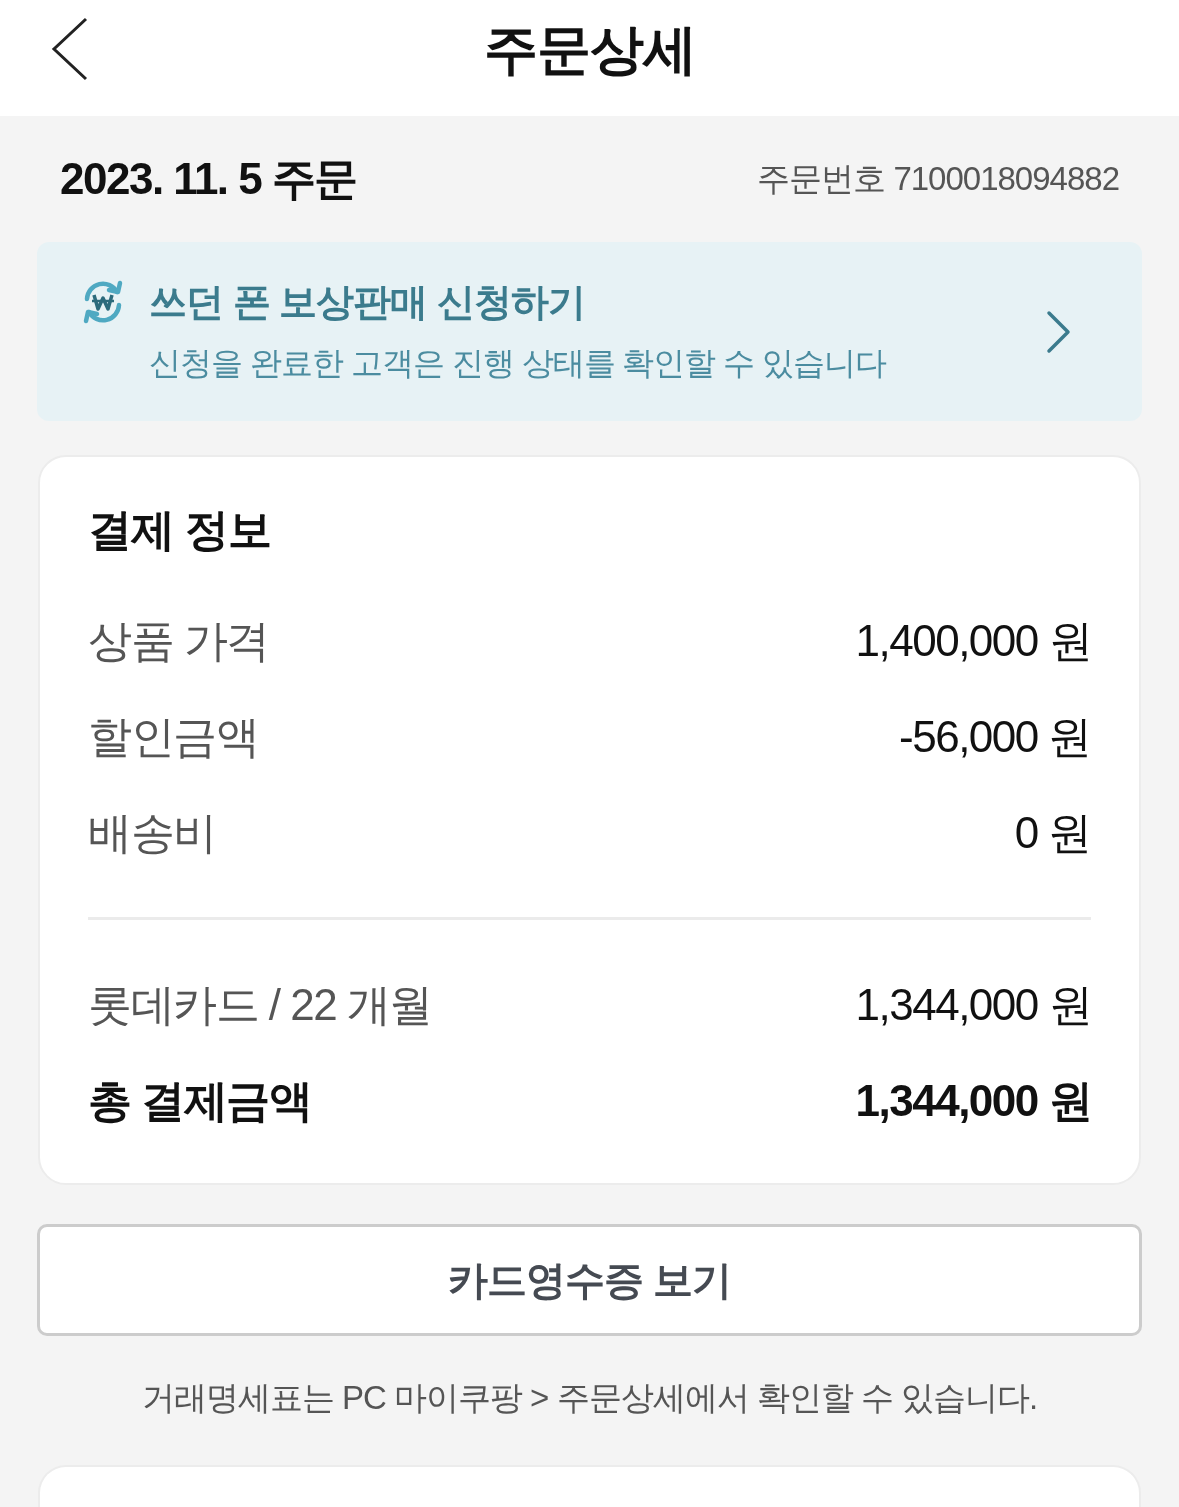  I want to click on charge-amount: 0 원, so click(1052, 832).